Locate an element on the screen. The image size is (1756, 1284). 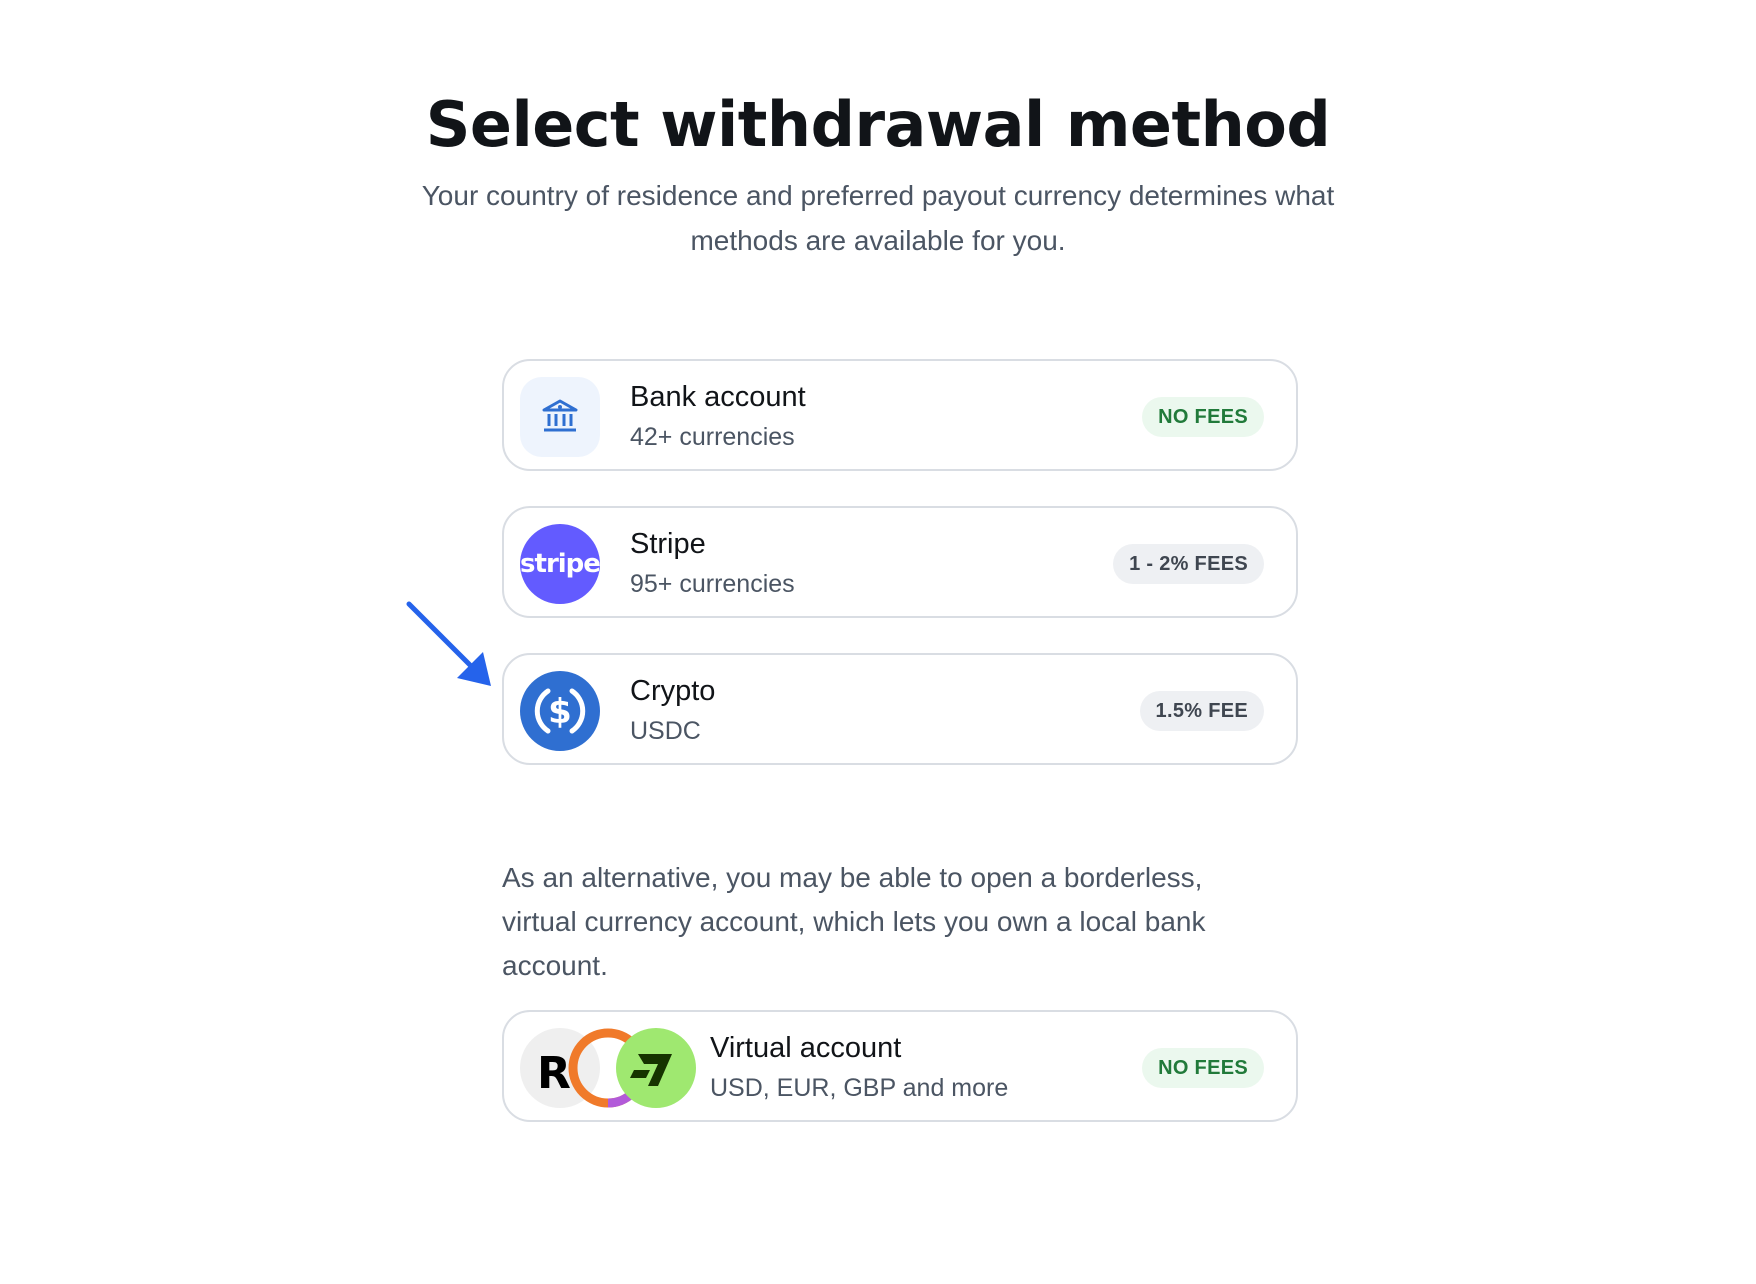
fee-badge: 1.5% FEE is located at coordinates (1201, 711).